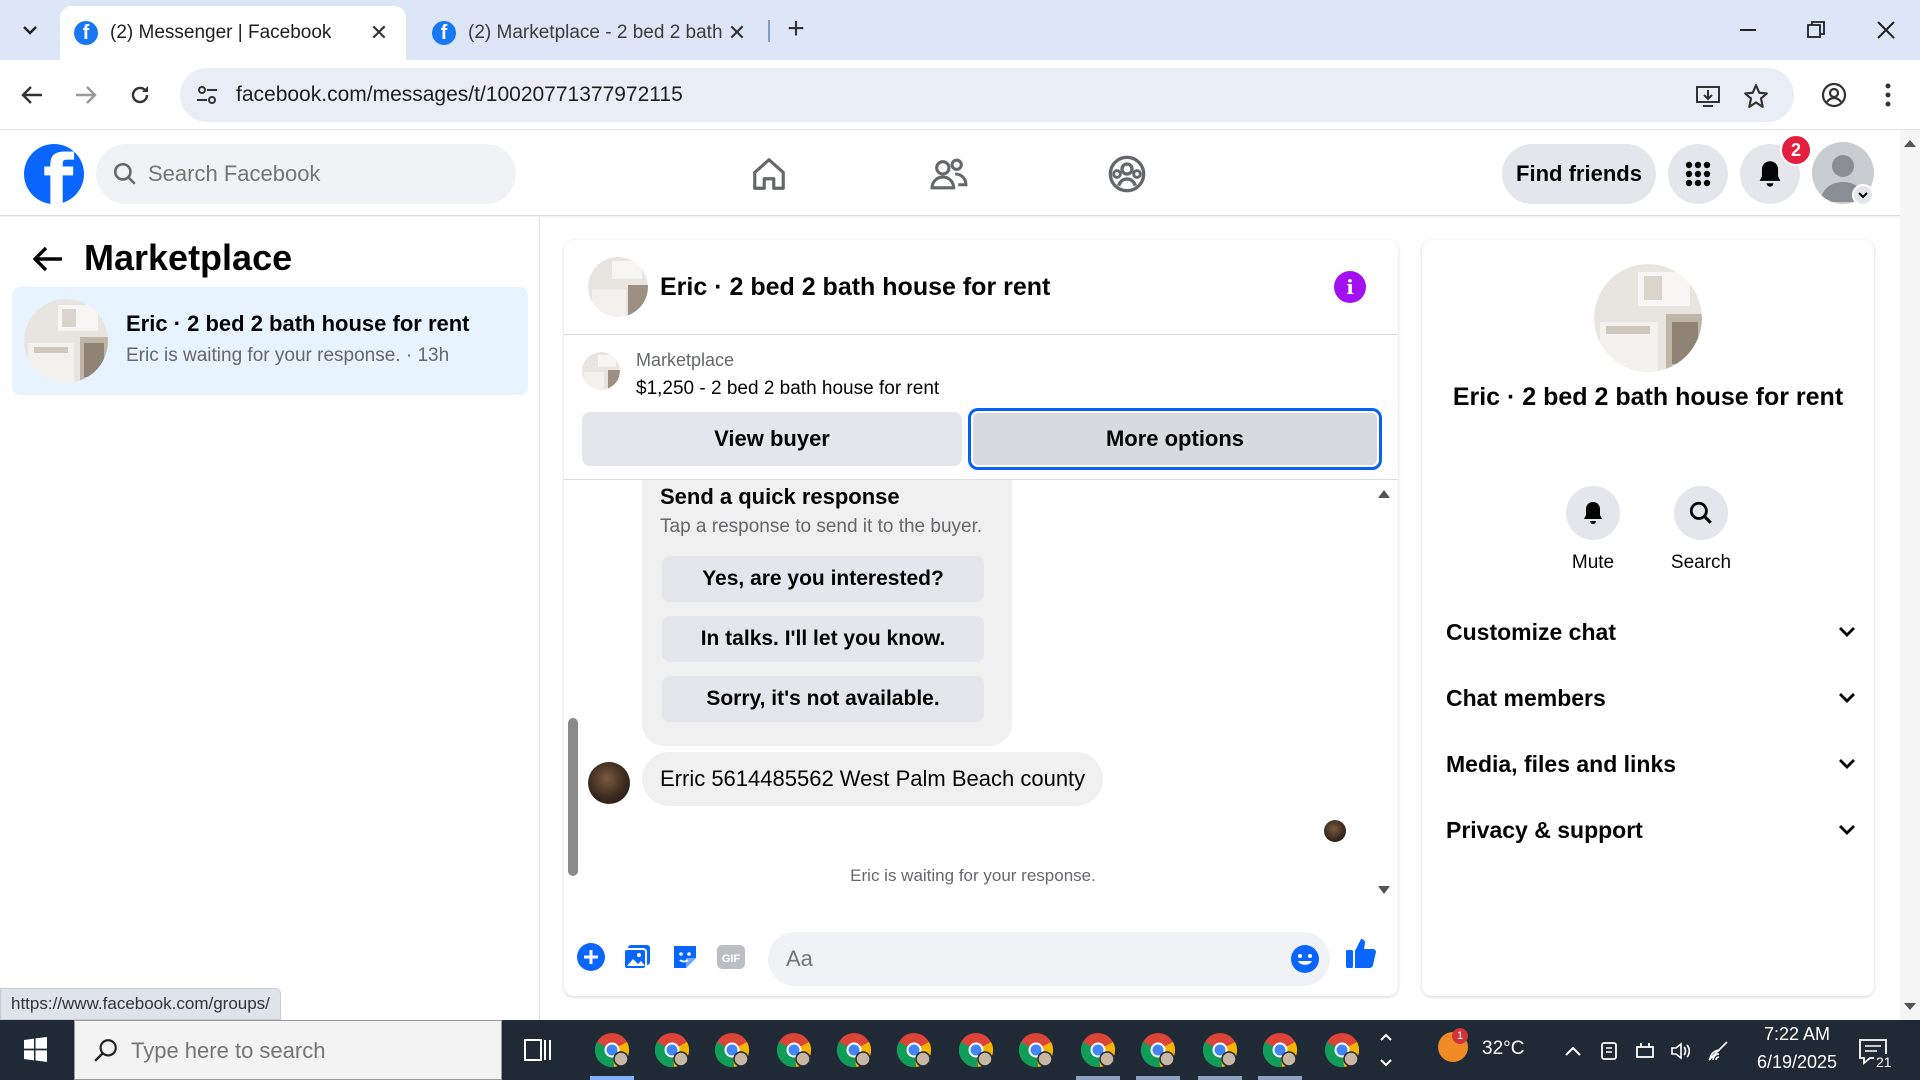 This screenshot has width=1920, height=1080. I want to click on quick-response-option: Sorry, it's not available., so click(823, 699).